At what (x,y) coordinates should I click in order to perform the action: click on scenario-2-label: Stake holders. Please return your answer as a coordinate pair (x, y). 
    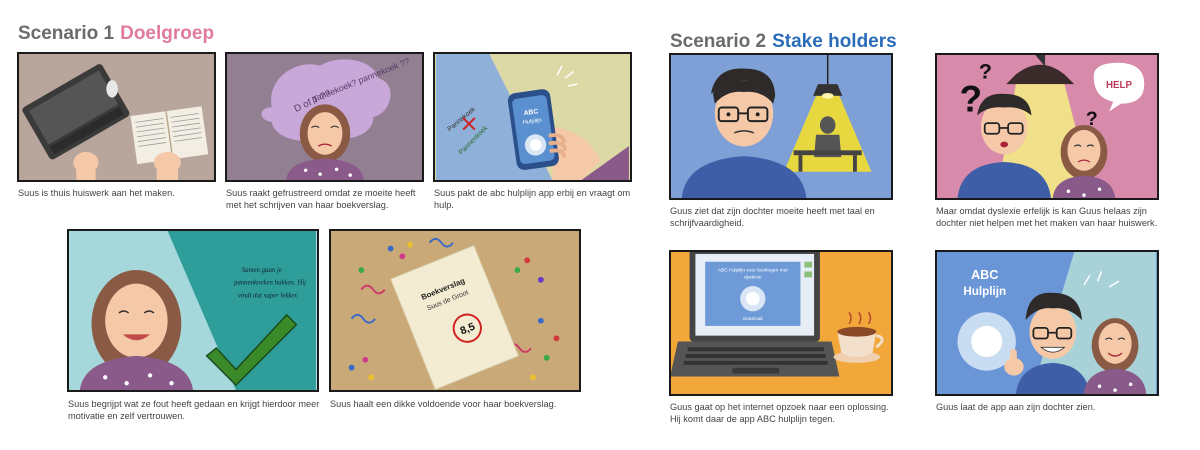
    Looking at the image, I should click on (834, 41).